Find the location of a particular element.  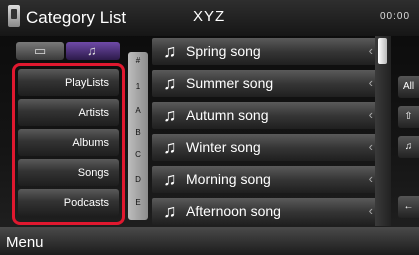

category-item-playlists: PlayLists is located at coordinates (68, 82).